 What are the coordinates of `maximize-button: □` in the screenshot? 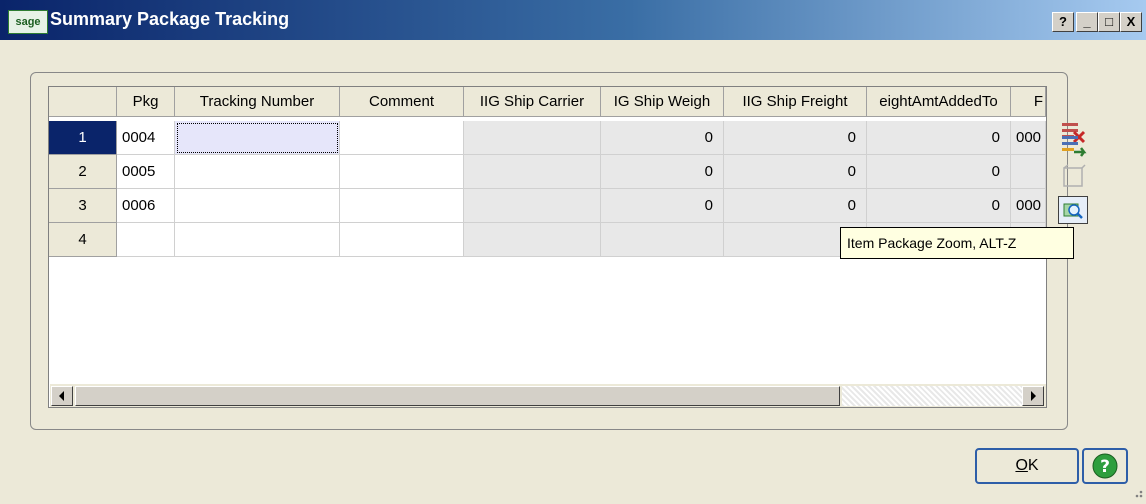 It's located at (1109, 22).